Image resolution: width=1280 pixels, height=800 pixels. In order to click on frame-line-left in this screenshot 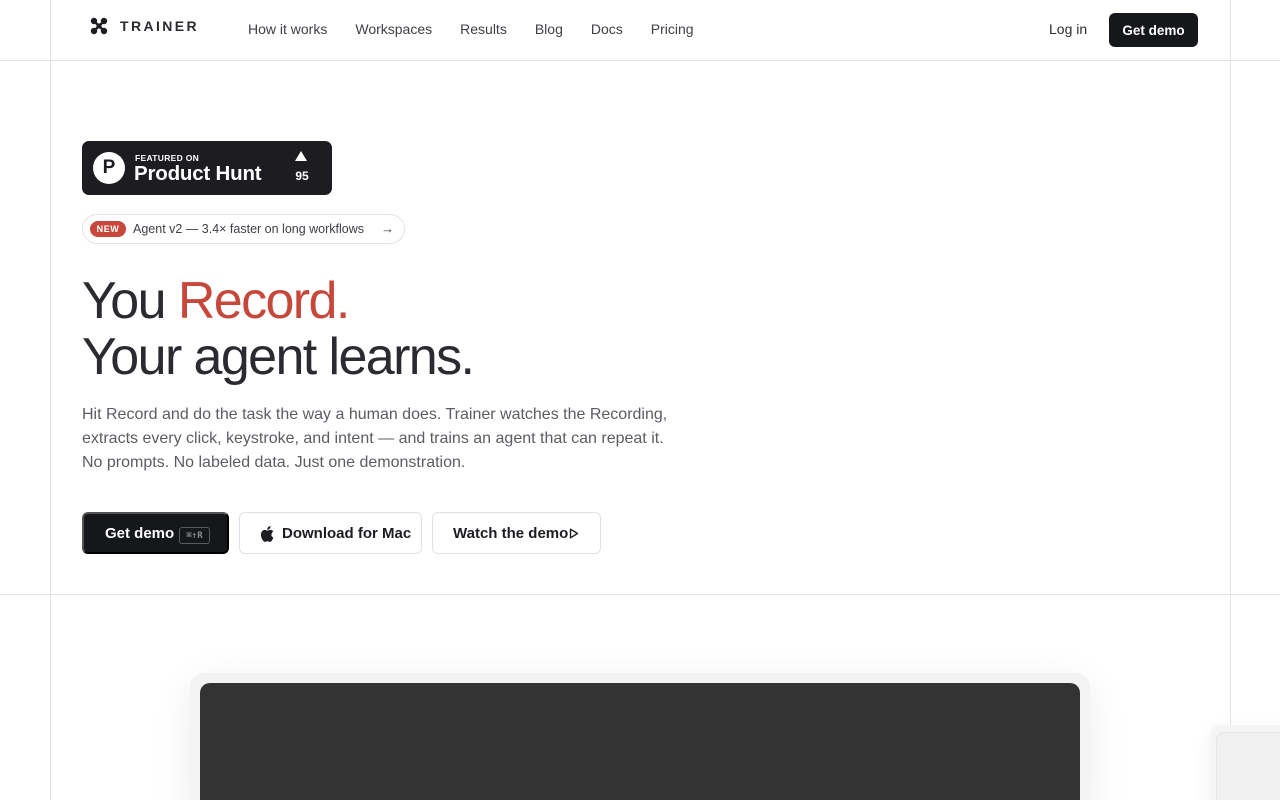, I will do `click(50, 400)`.